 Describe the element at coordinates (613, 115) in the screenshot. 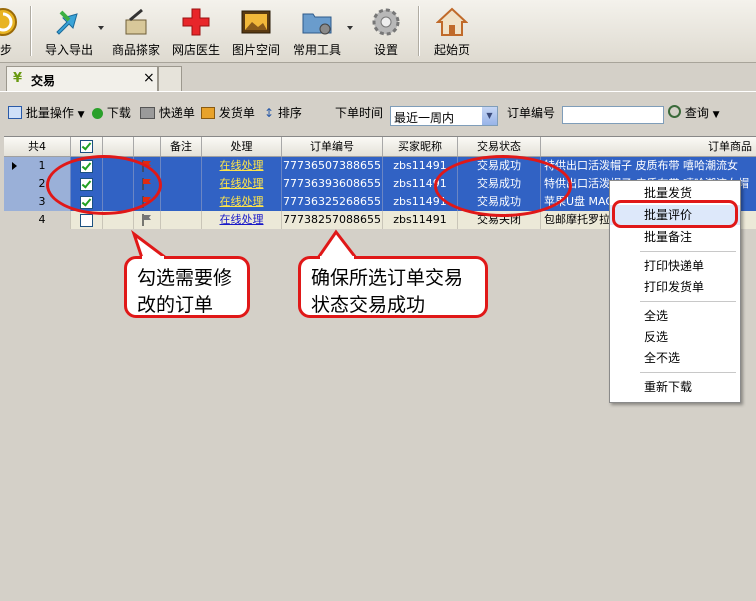

I see `order-number-input` at that location.